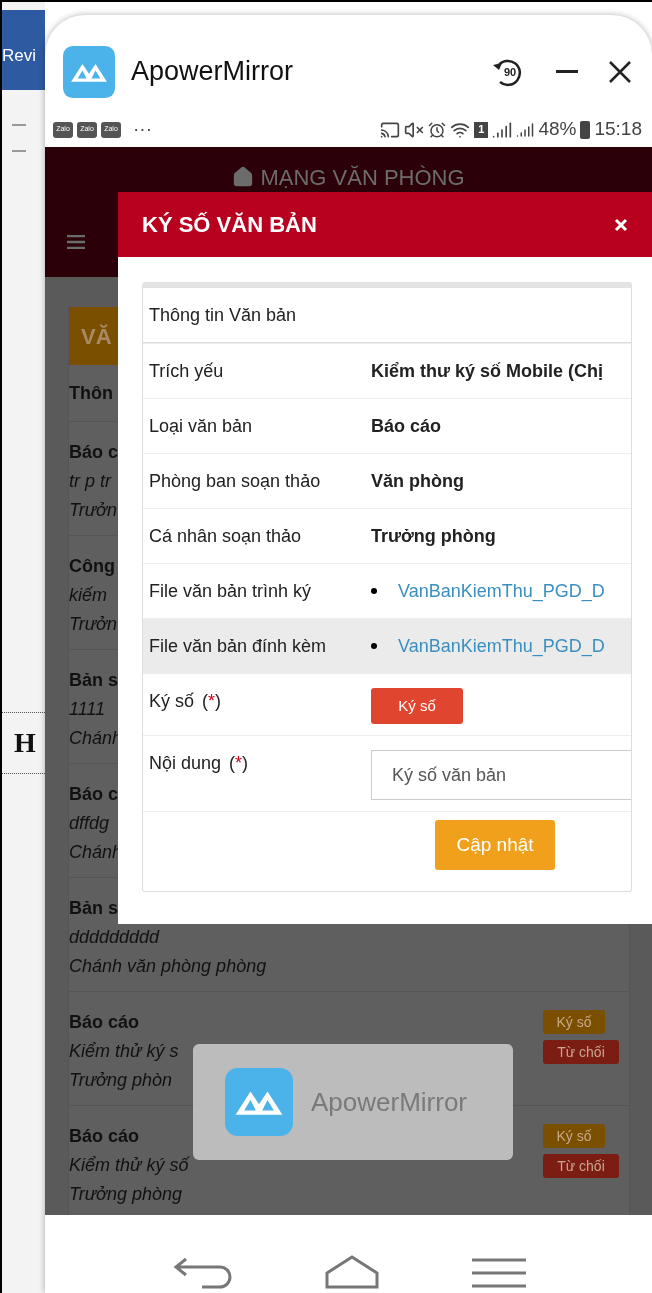  I want to click on toast-title: ApowerMirror, so click(389, 1102).